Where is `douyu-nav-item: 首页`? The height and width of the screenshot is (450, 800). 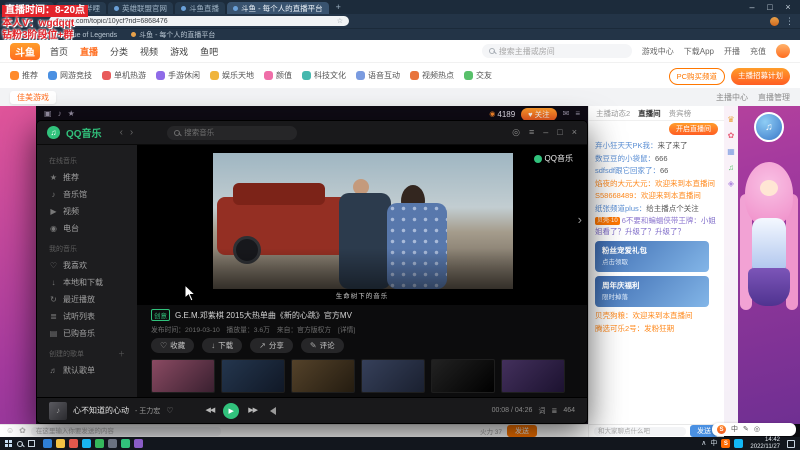
douyu-nav-item: 首页 is located at coordinates (59, 51).